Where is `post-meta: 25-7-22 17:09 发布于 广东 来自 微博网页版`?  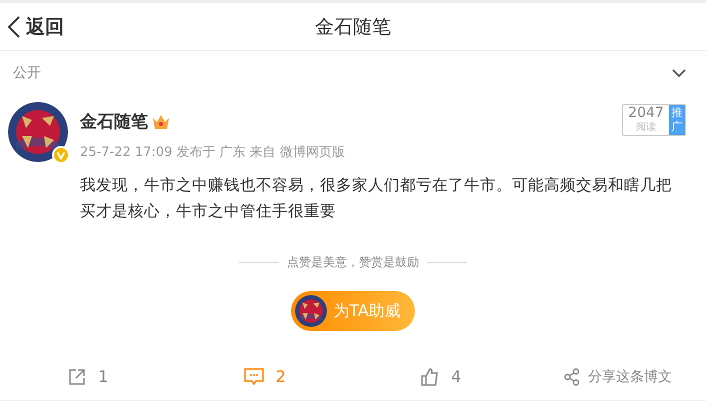 post-meta: 25-7-22 17:09 发布于 广东 来自 微博网页版 is located at coordinates (213, 152).